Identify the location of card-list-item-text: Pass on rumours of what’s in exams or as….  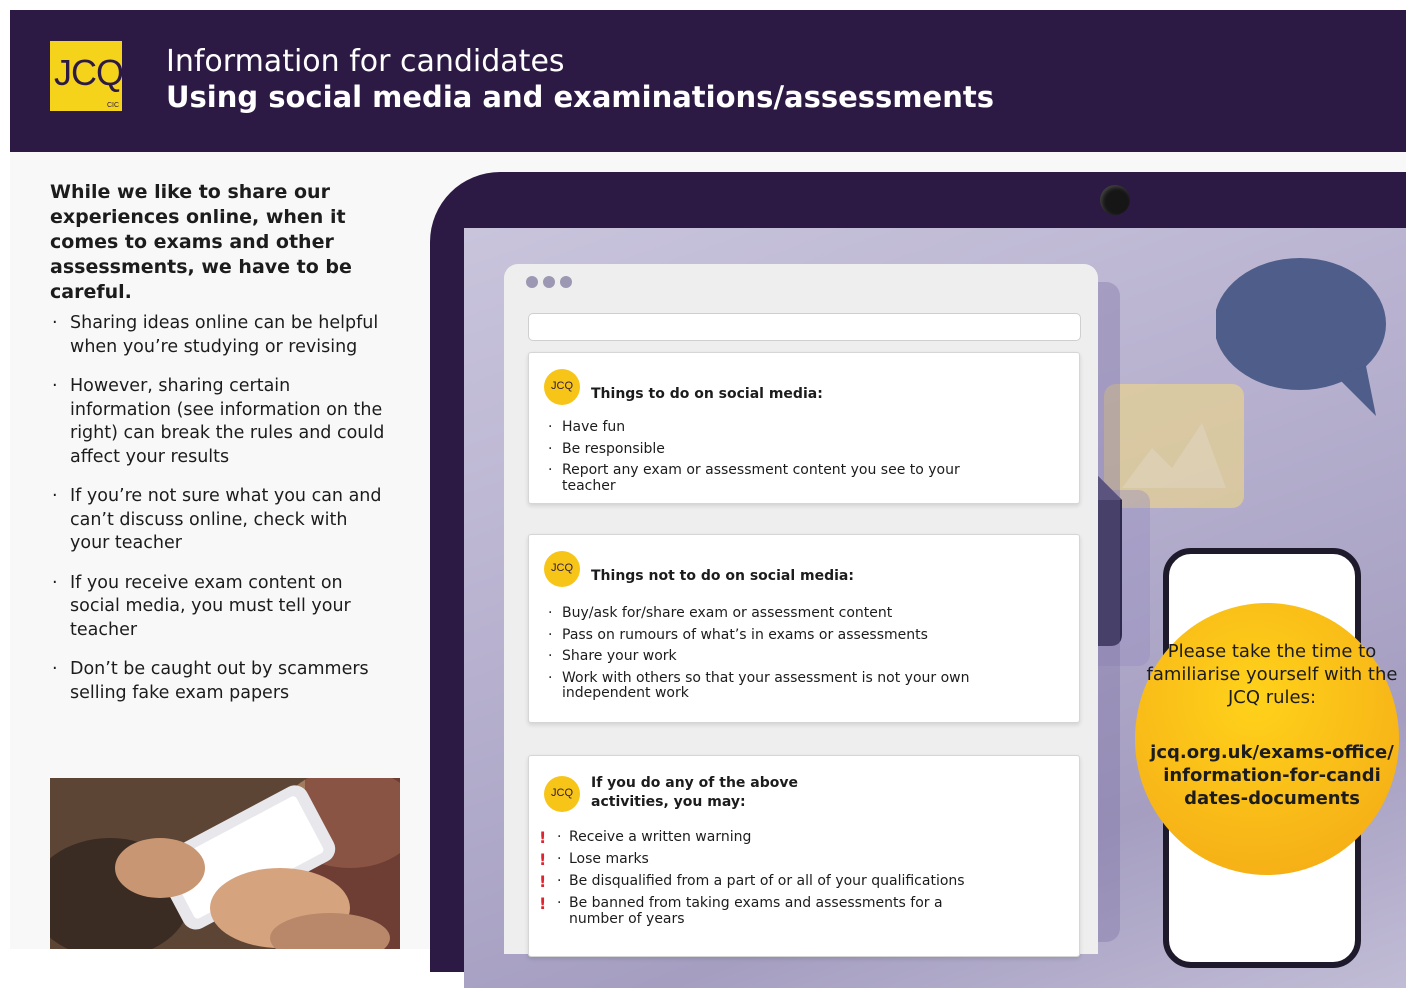
(745, 634).